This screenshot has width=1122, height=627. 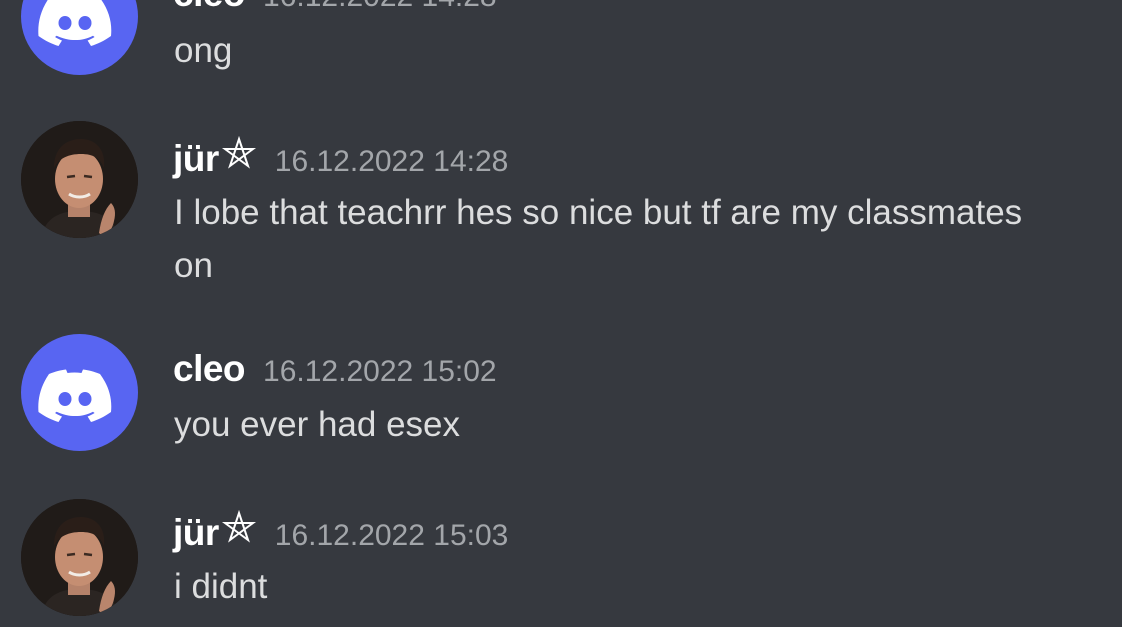 What do you see at coordinates (193, 265) in the screenshot?
I see `message-text-line: on` at bounding box center [193, 265].